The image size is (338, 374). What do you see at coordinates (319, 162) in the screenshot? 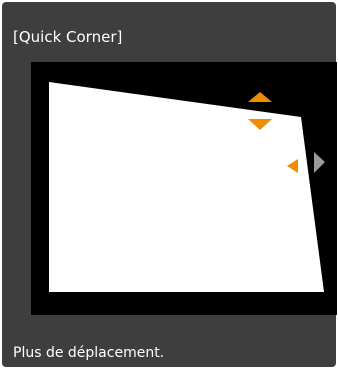
I see `arrow-right-icon` at bounding box center [319, 162].